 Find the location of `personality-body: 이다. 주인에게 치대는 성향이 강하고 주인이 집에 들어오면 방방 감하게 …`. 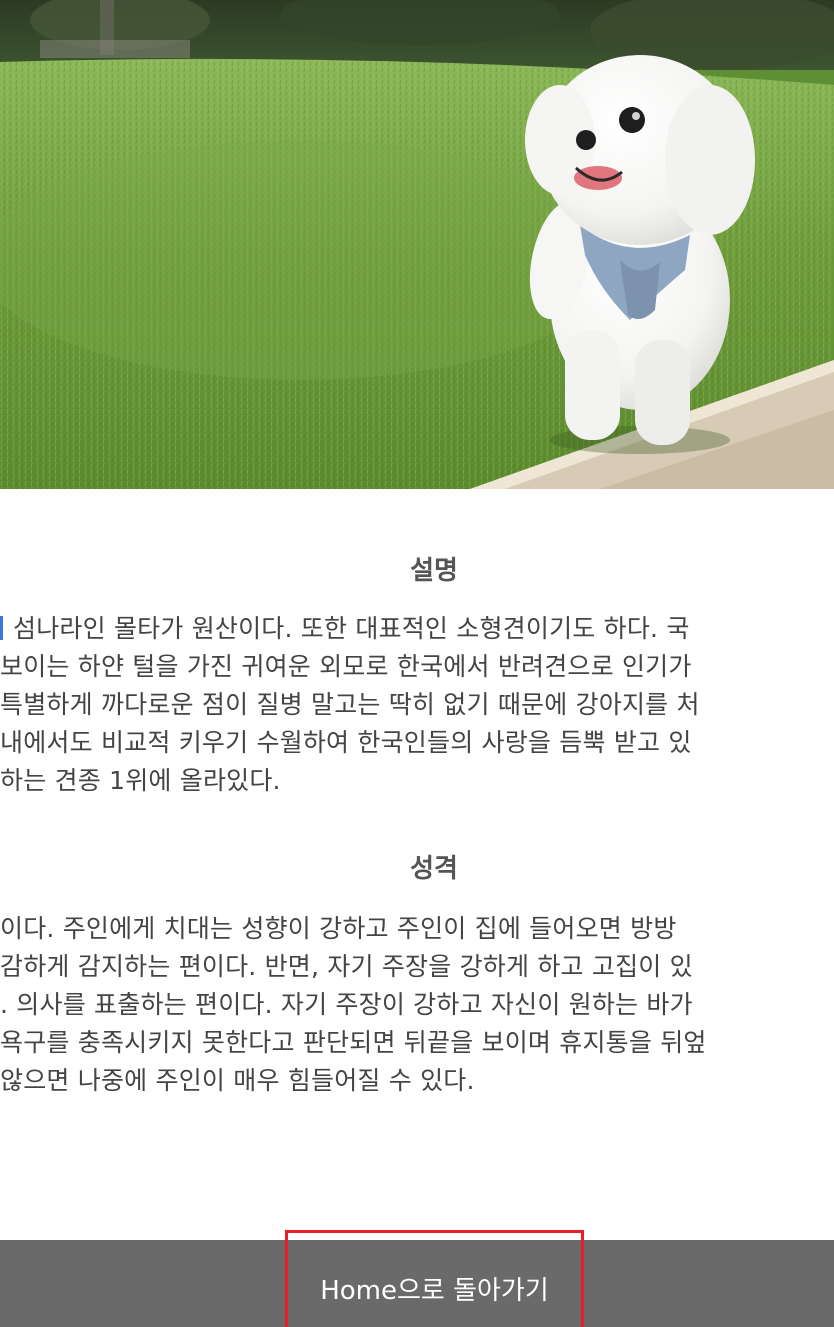

personality-body: 이다. 주인에게 치대는 성향이 강하고 주인이 집에 들어오면 방방 감하게 … is located at coordinates (417, 1005).